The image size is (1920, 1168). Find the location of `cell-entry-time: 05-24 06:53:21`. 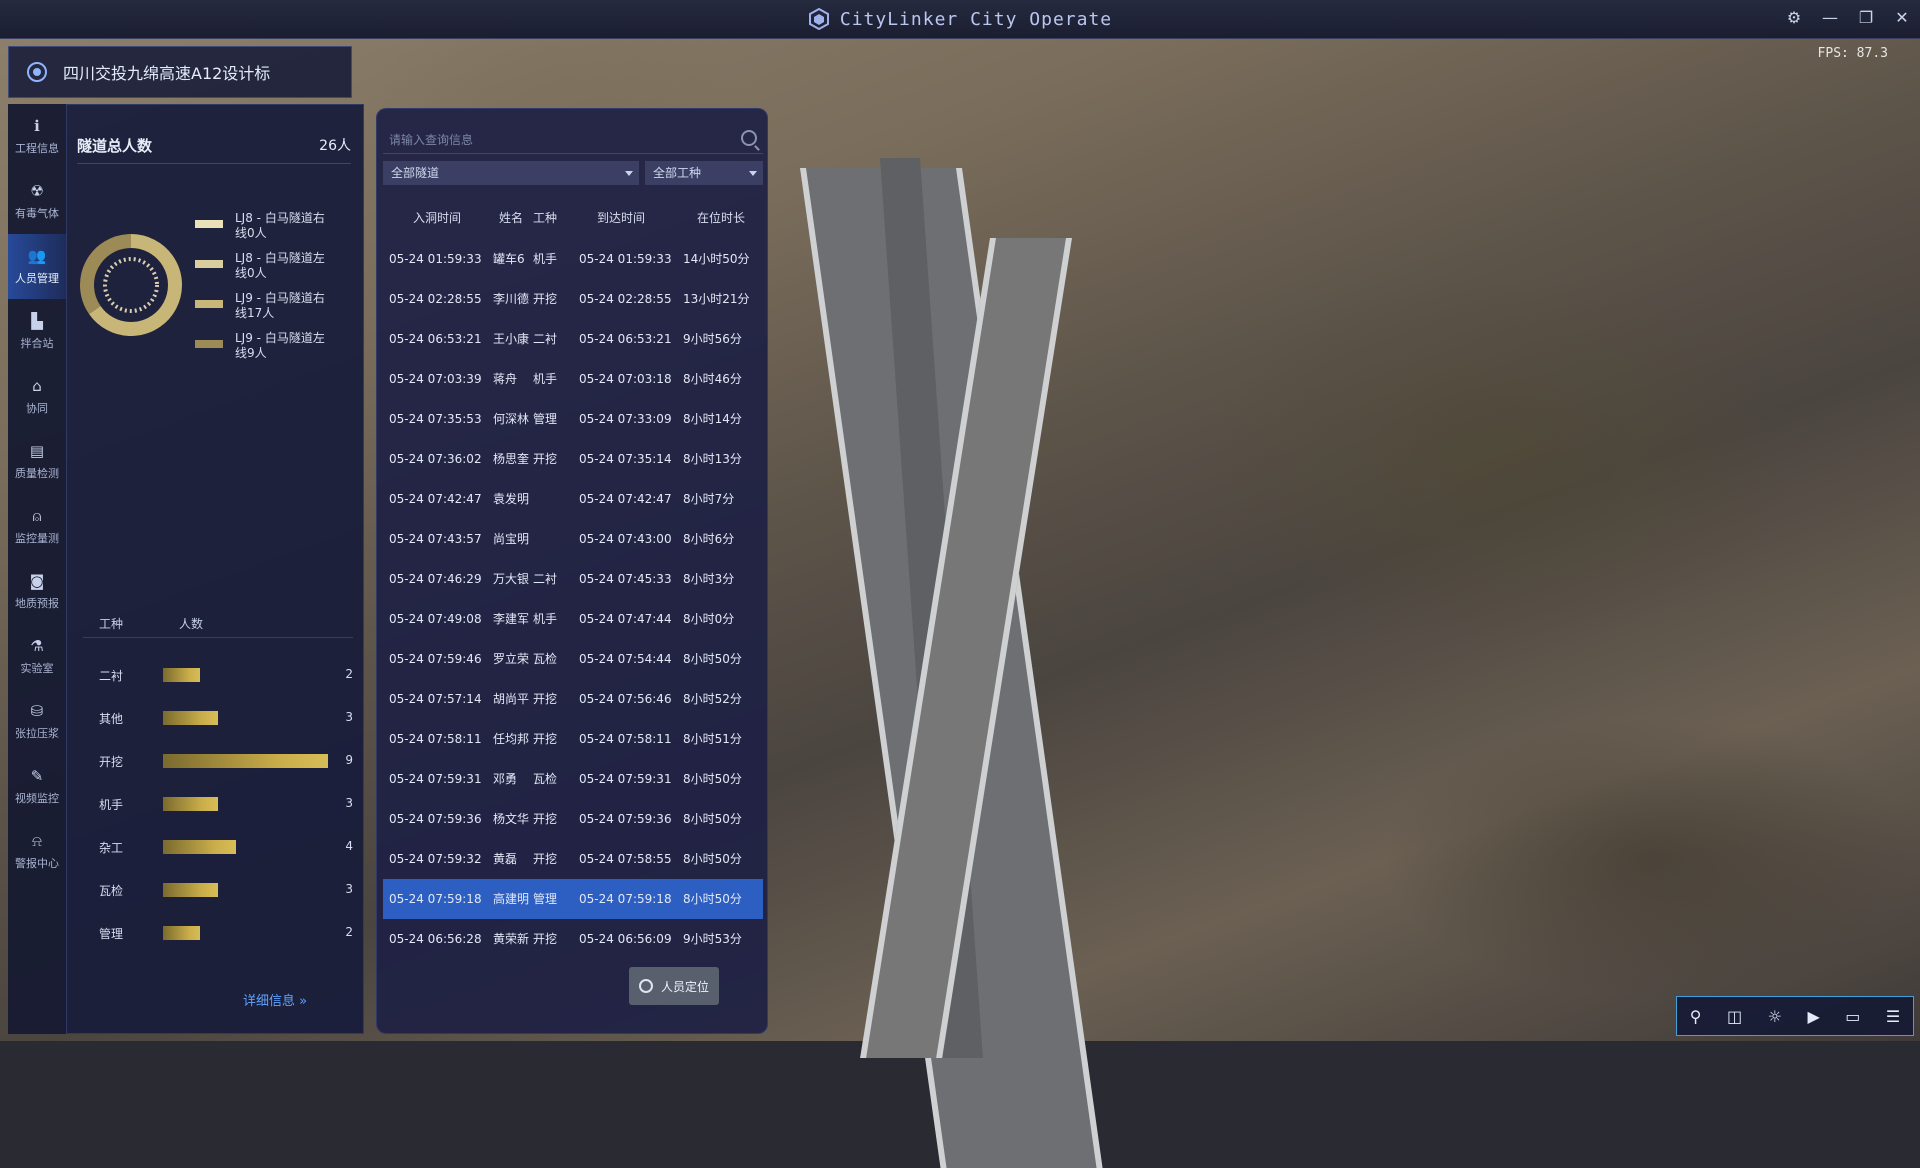

cell-entry-time: 05-24 06:53:21 is located at coordinates (435, 339).